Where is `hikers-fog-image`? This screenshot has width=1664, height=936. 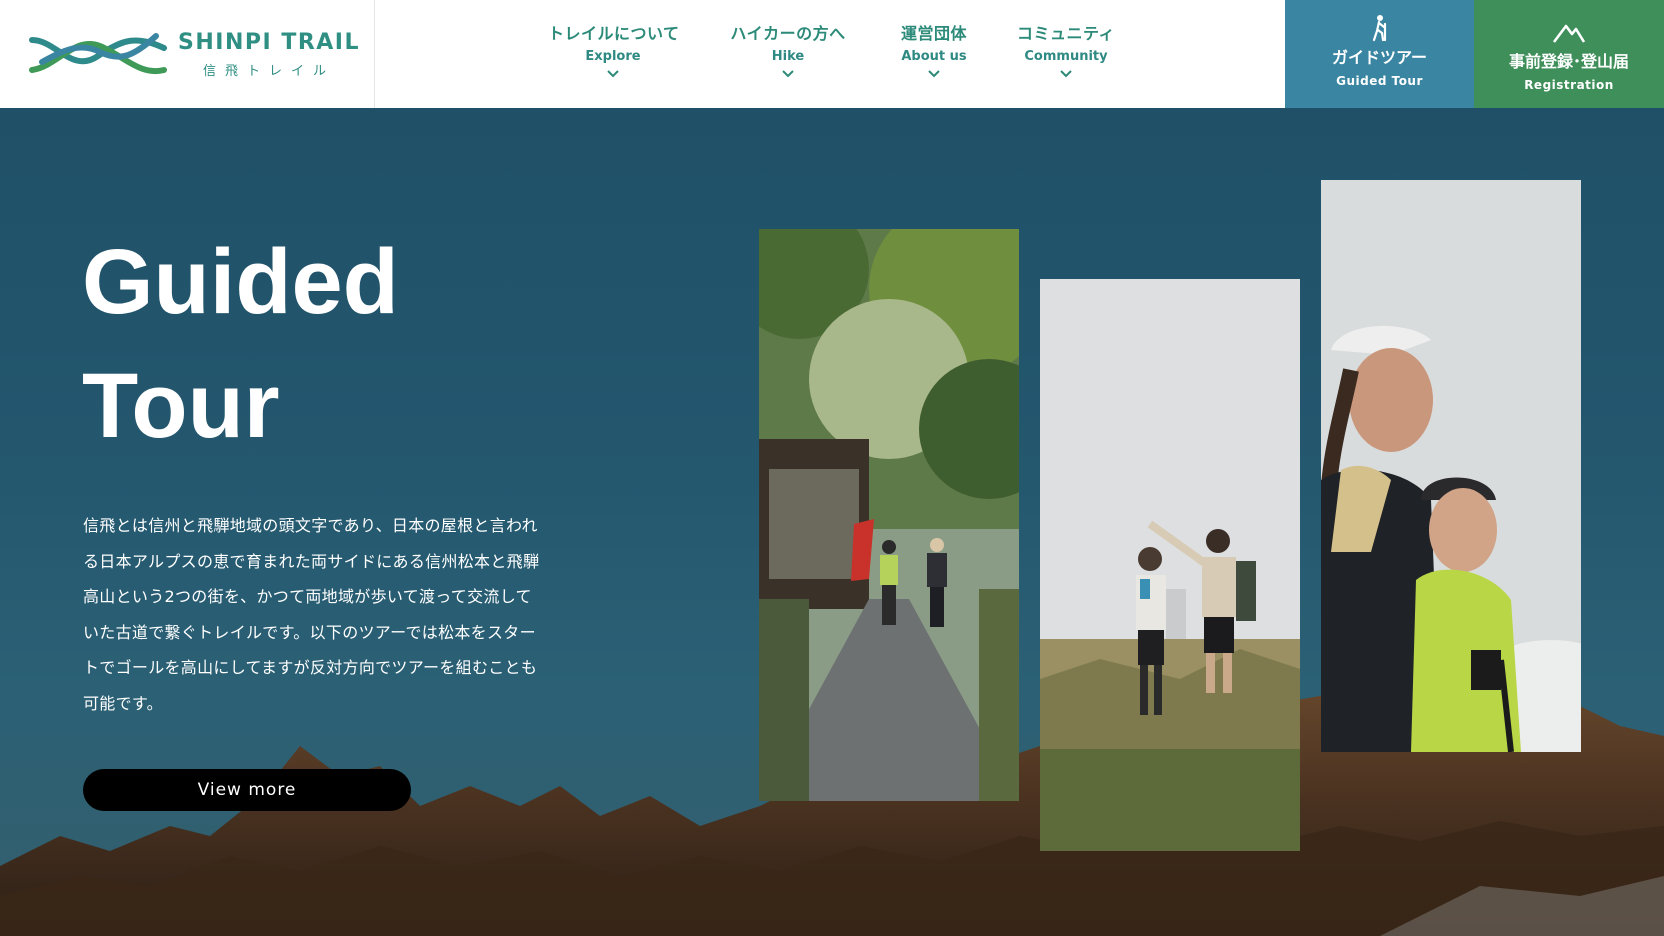
hikers-fog-image is located at coordinates (1170, 565).